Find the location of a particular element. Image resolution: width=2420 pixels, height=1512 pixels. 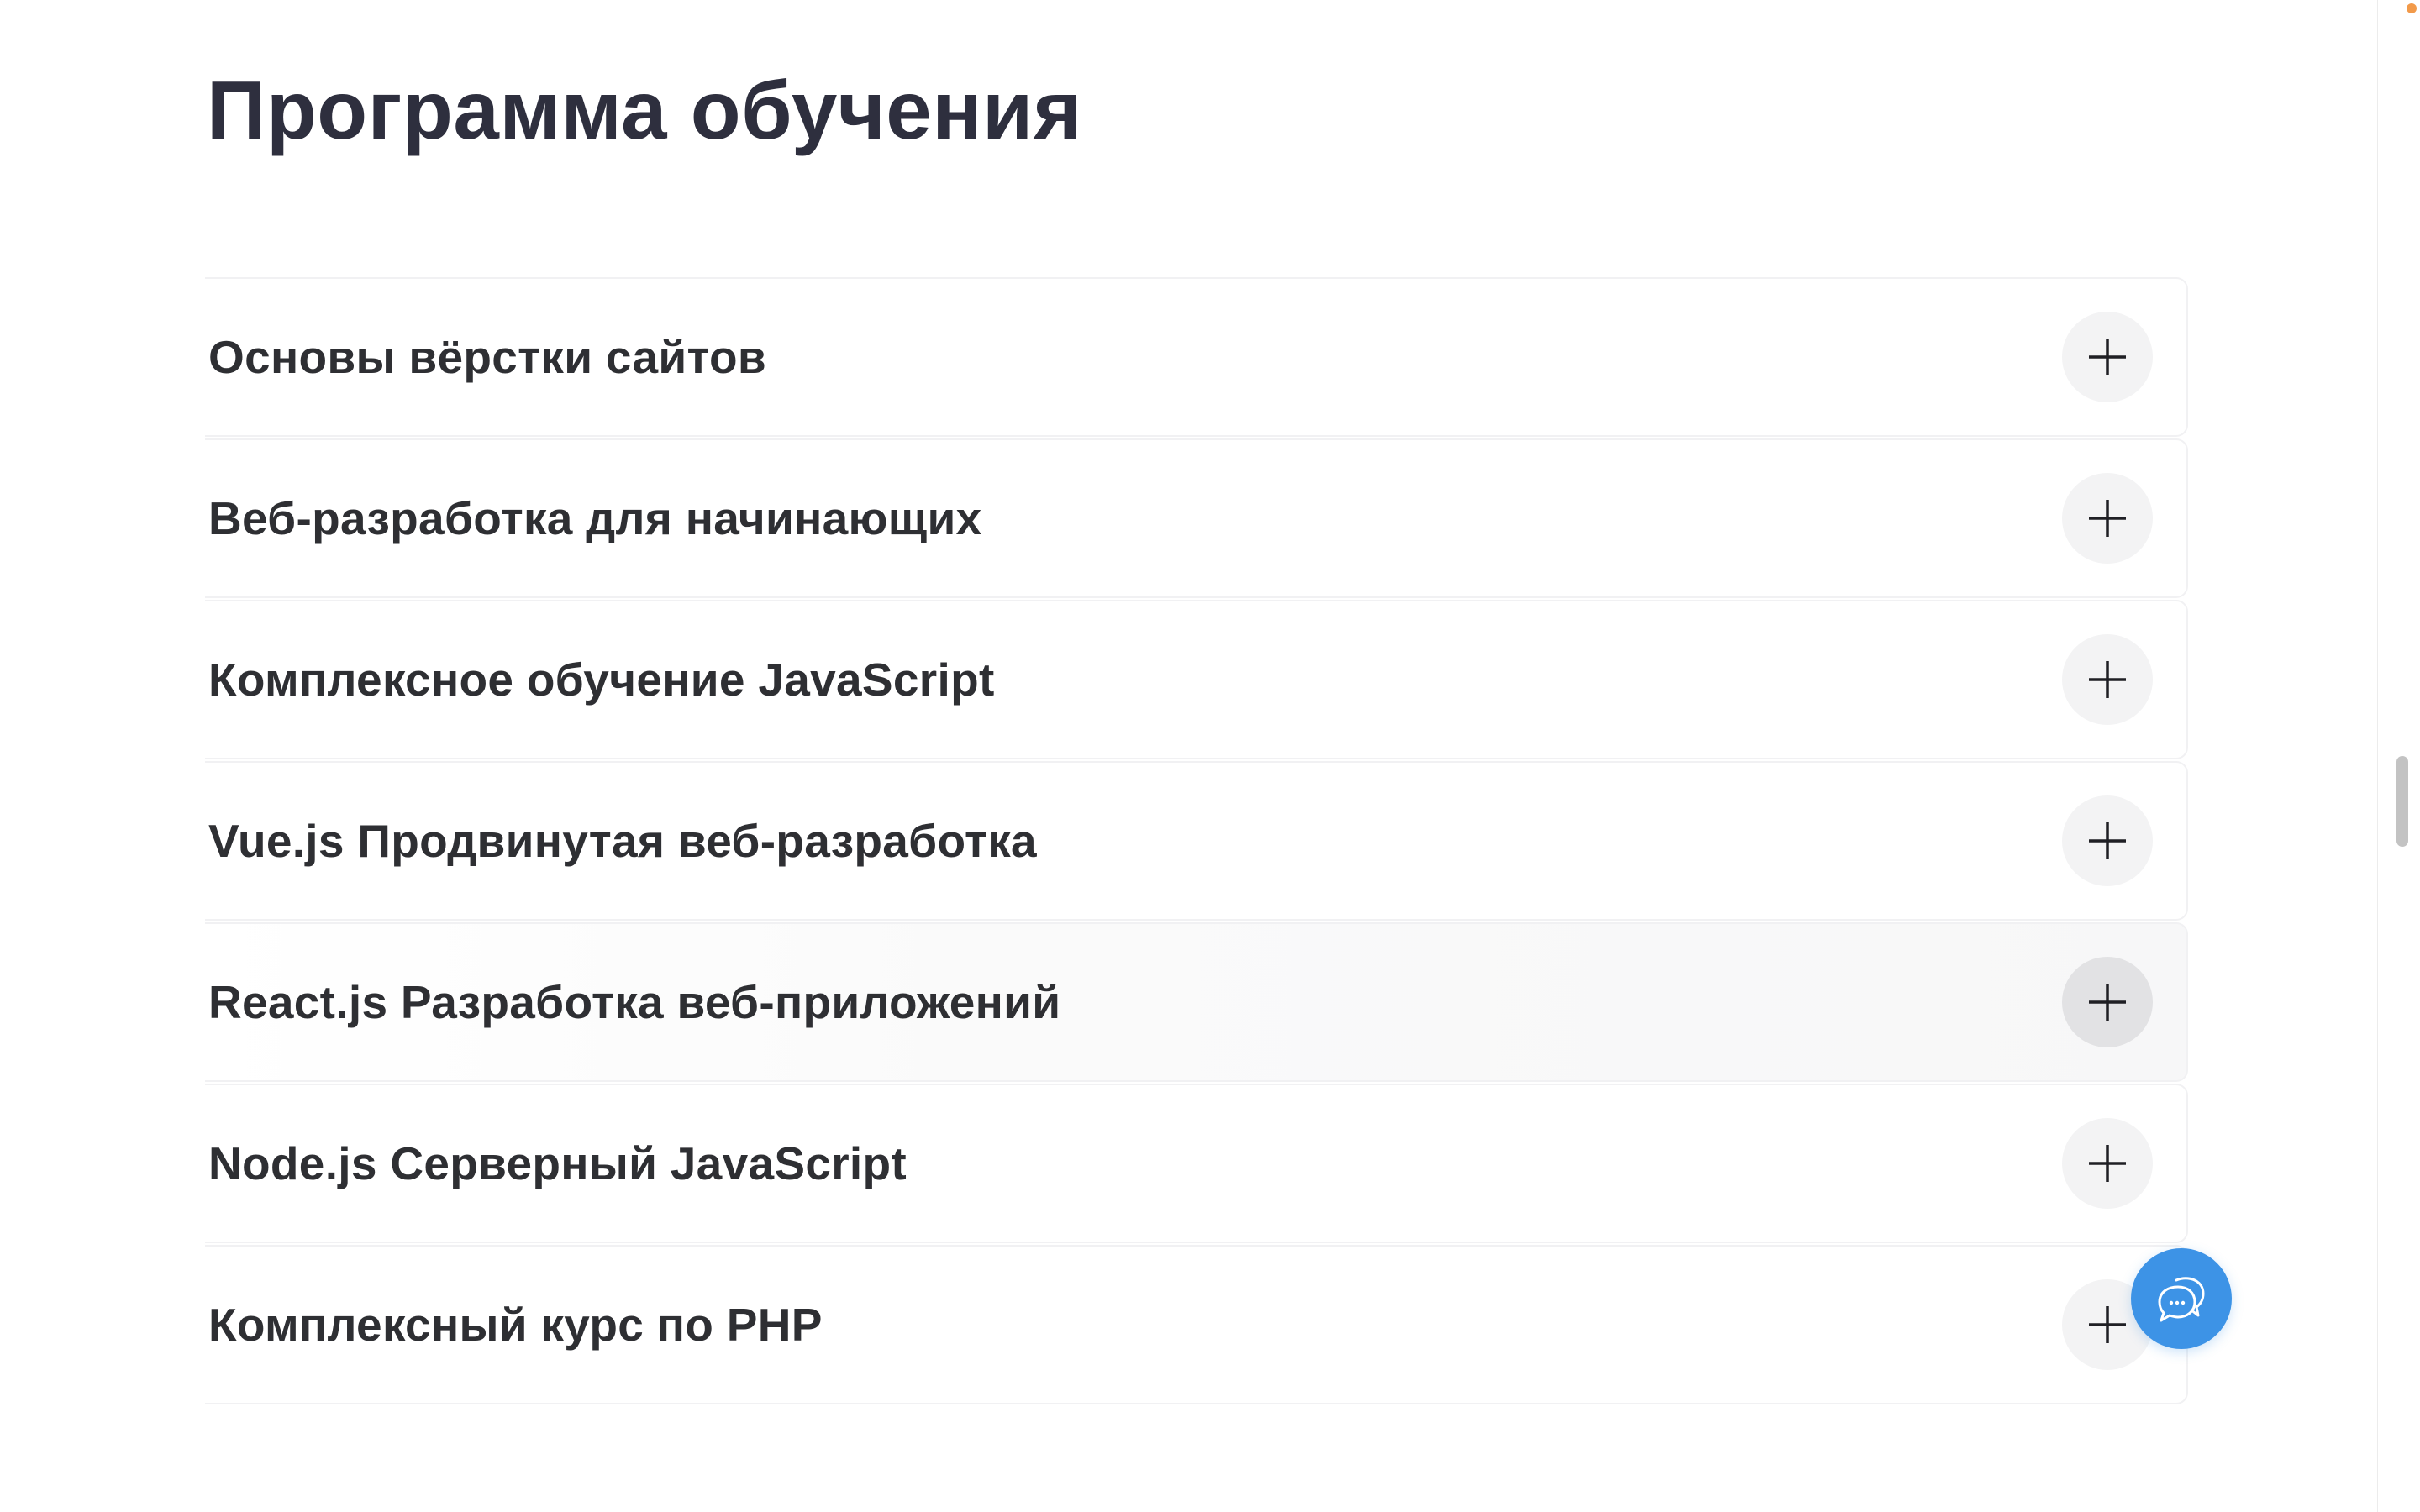

page-title: Программа обучения is located at coordinates (644, 110).